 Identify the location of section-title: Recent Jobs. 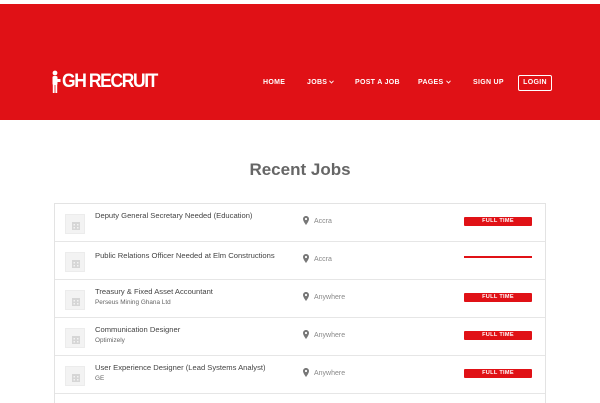
(300, 169).